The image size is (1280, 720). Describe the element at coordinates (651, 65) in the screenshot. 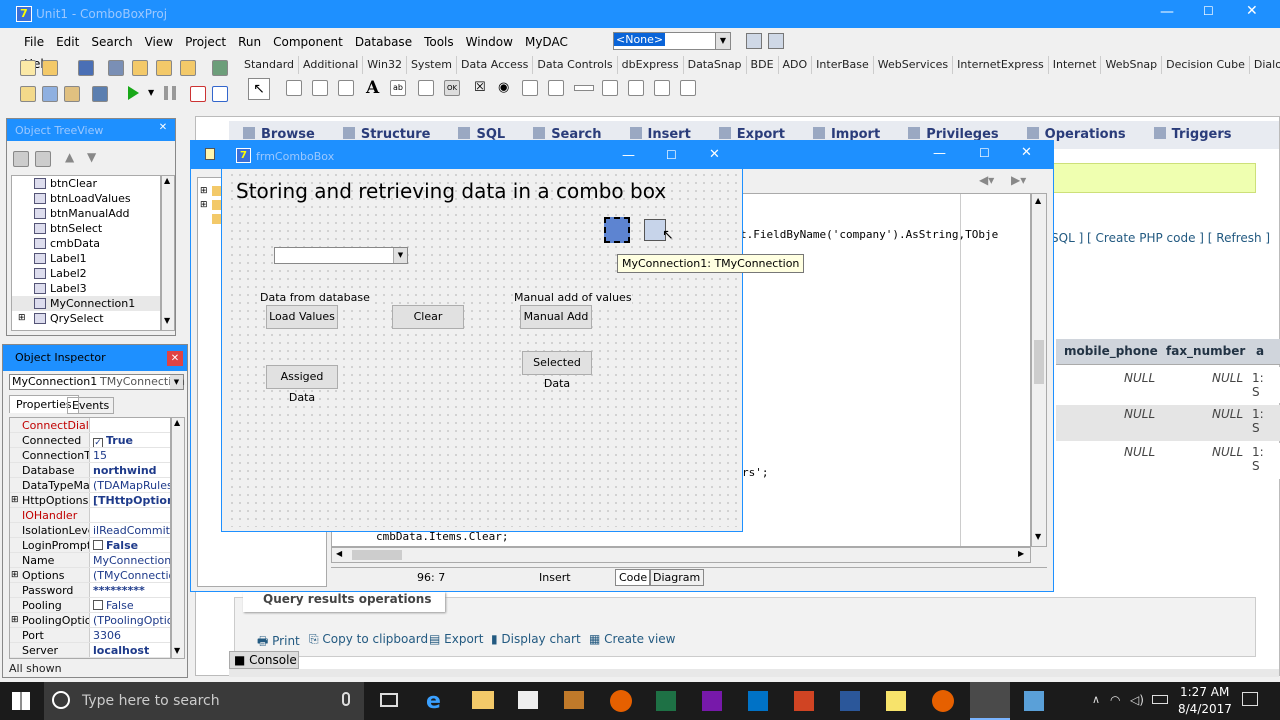

I see `palette-tab-dbexpress: dbExpress` at that location.